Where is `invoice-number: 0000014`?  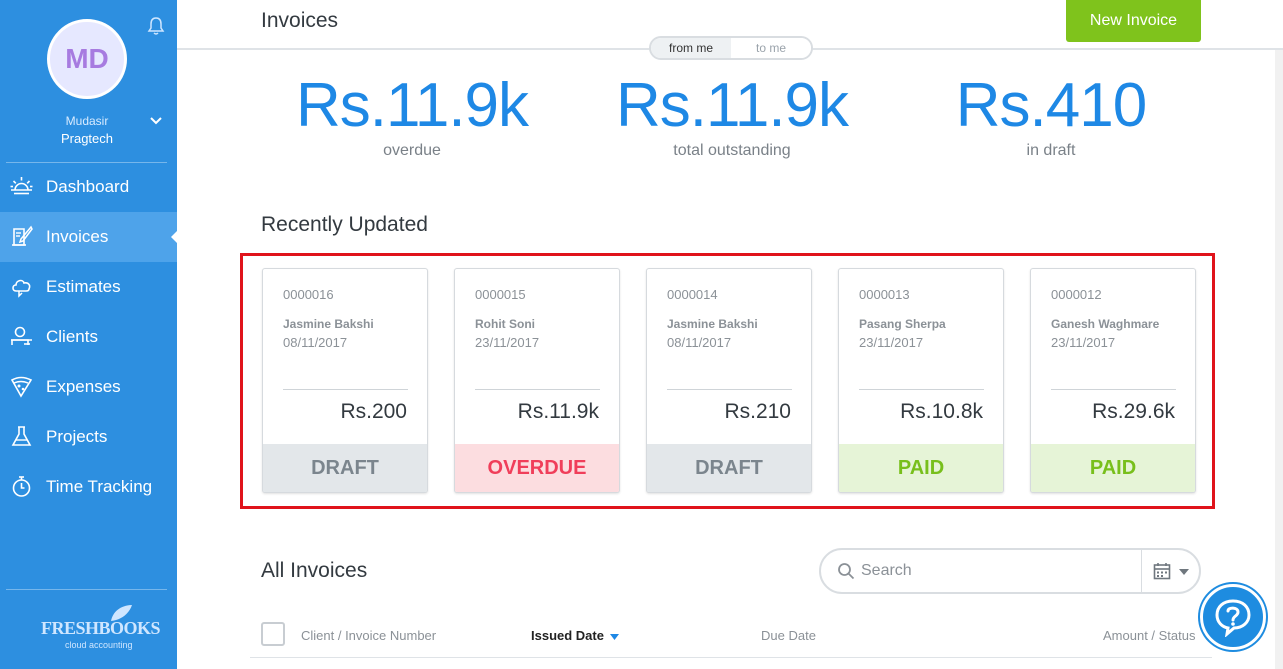 invoice-number: 0000014 is located at coordinates (692, 294).